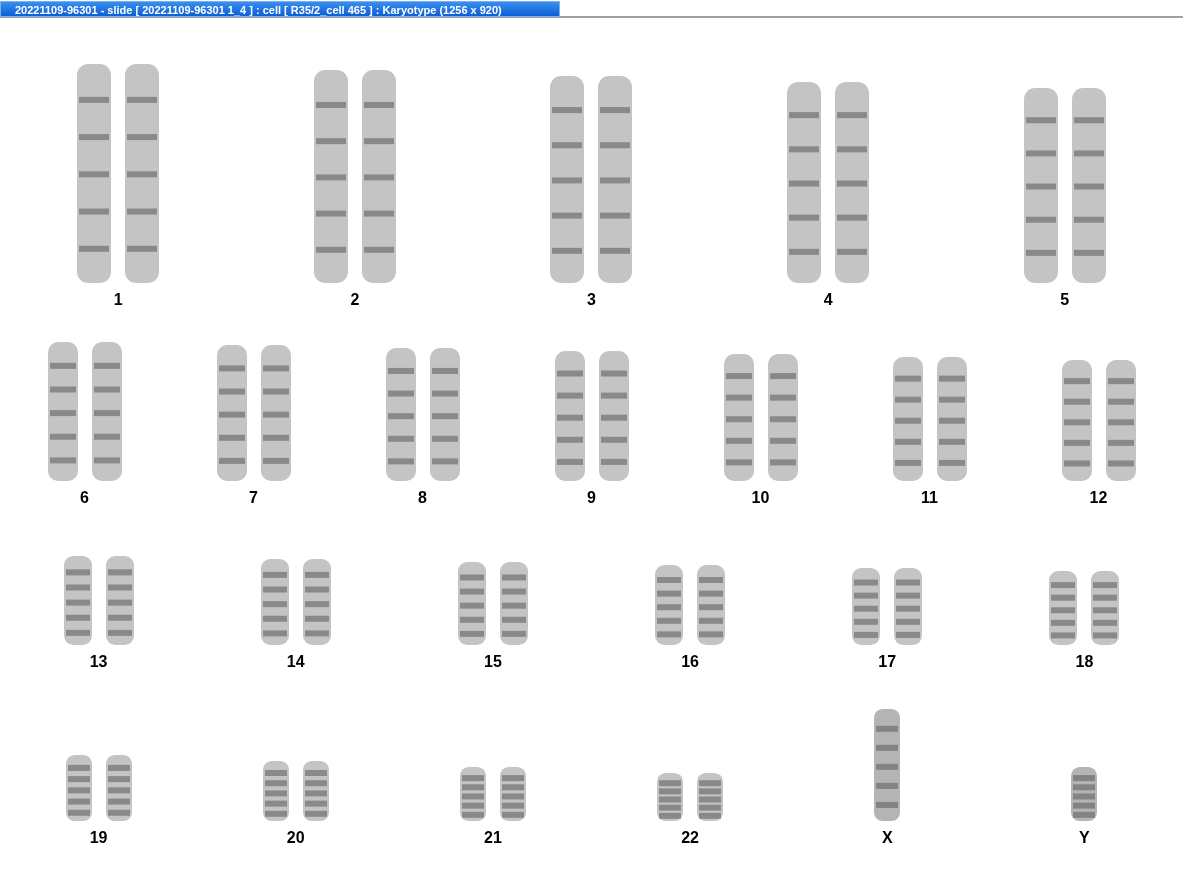  What do you see at coordinates (887, 838) in the screenshot?
I see `chromosome-number: X` at bounding box center [887, 838].